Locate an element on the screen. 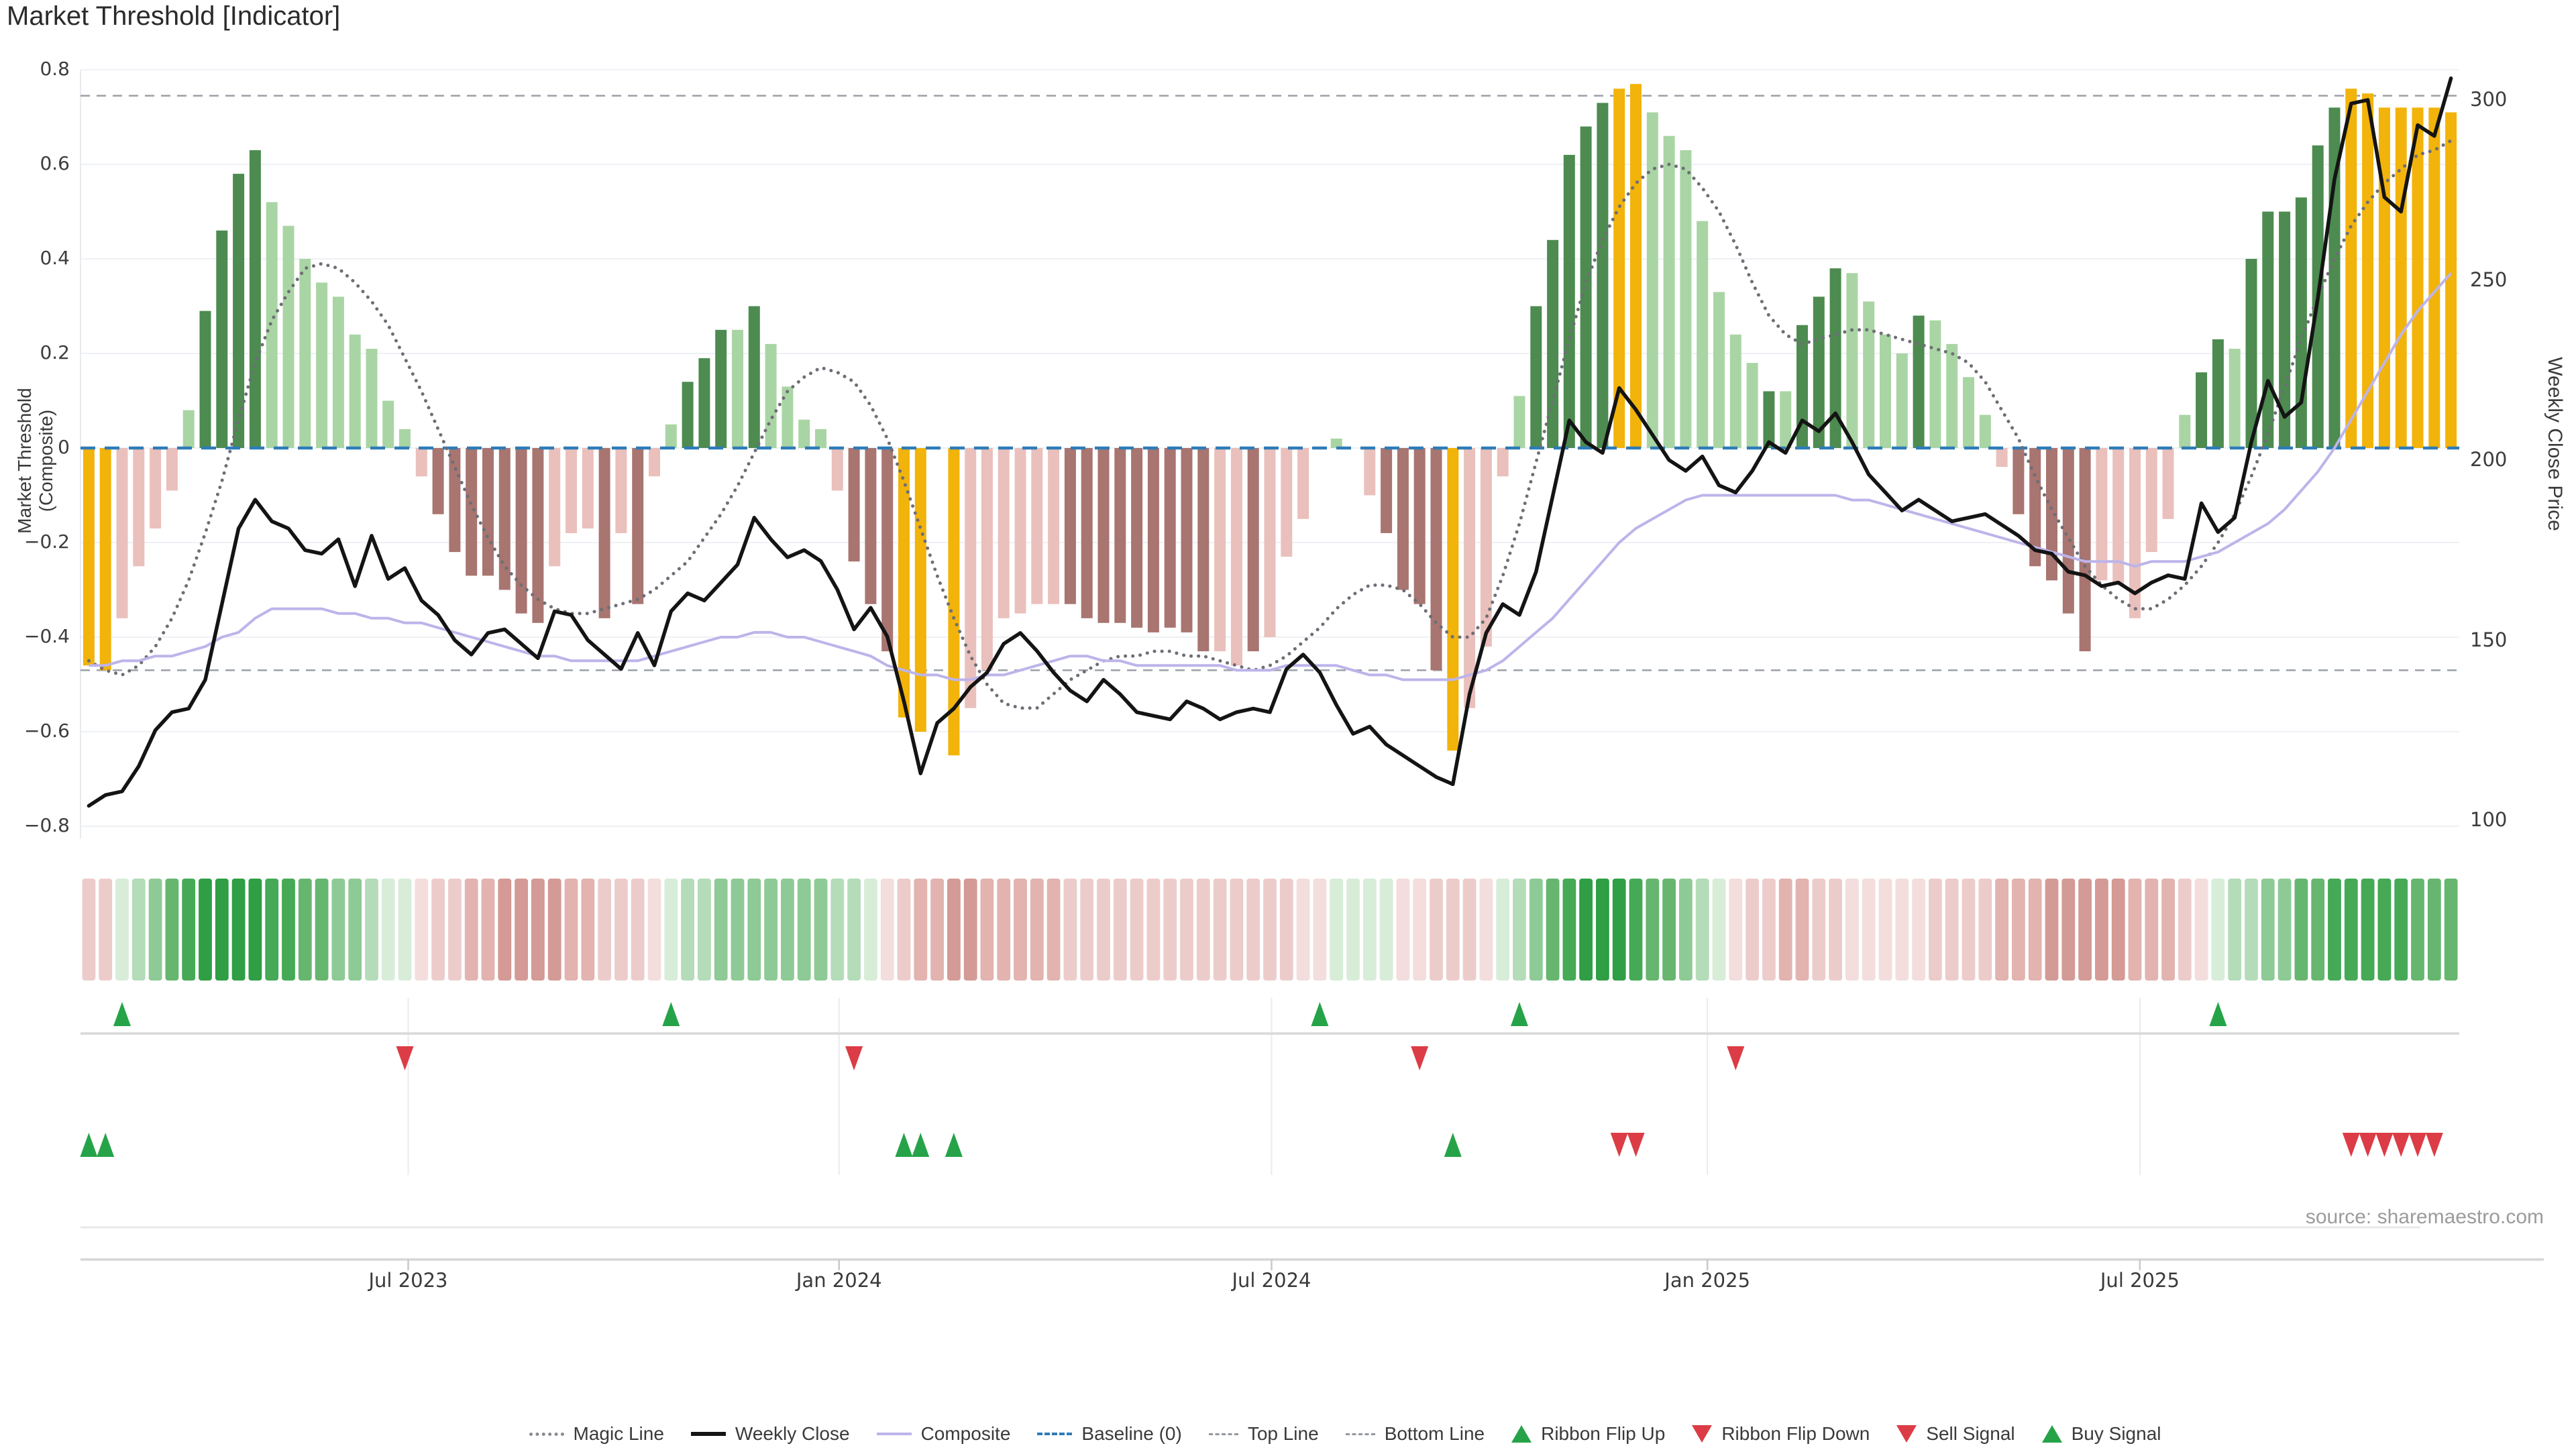 The height and width of the screenshot is (1452, 2576). left-axis-tick-label: −0.2 is located at coordinates (47, 541).